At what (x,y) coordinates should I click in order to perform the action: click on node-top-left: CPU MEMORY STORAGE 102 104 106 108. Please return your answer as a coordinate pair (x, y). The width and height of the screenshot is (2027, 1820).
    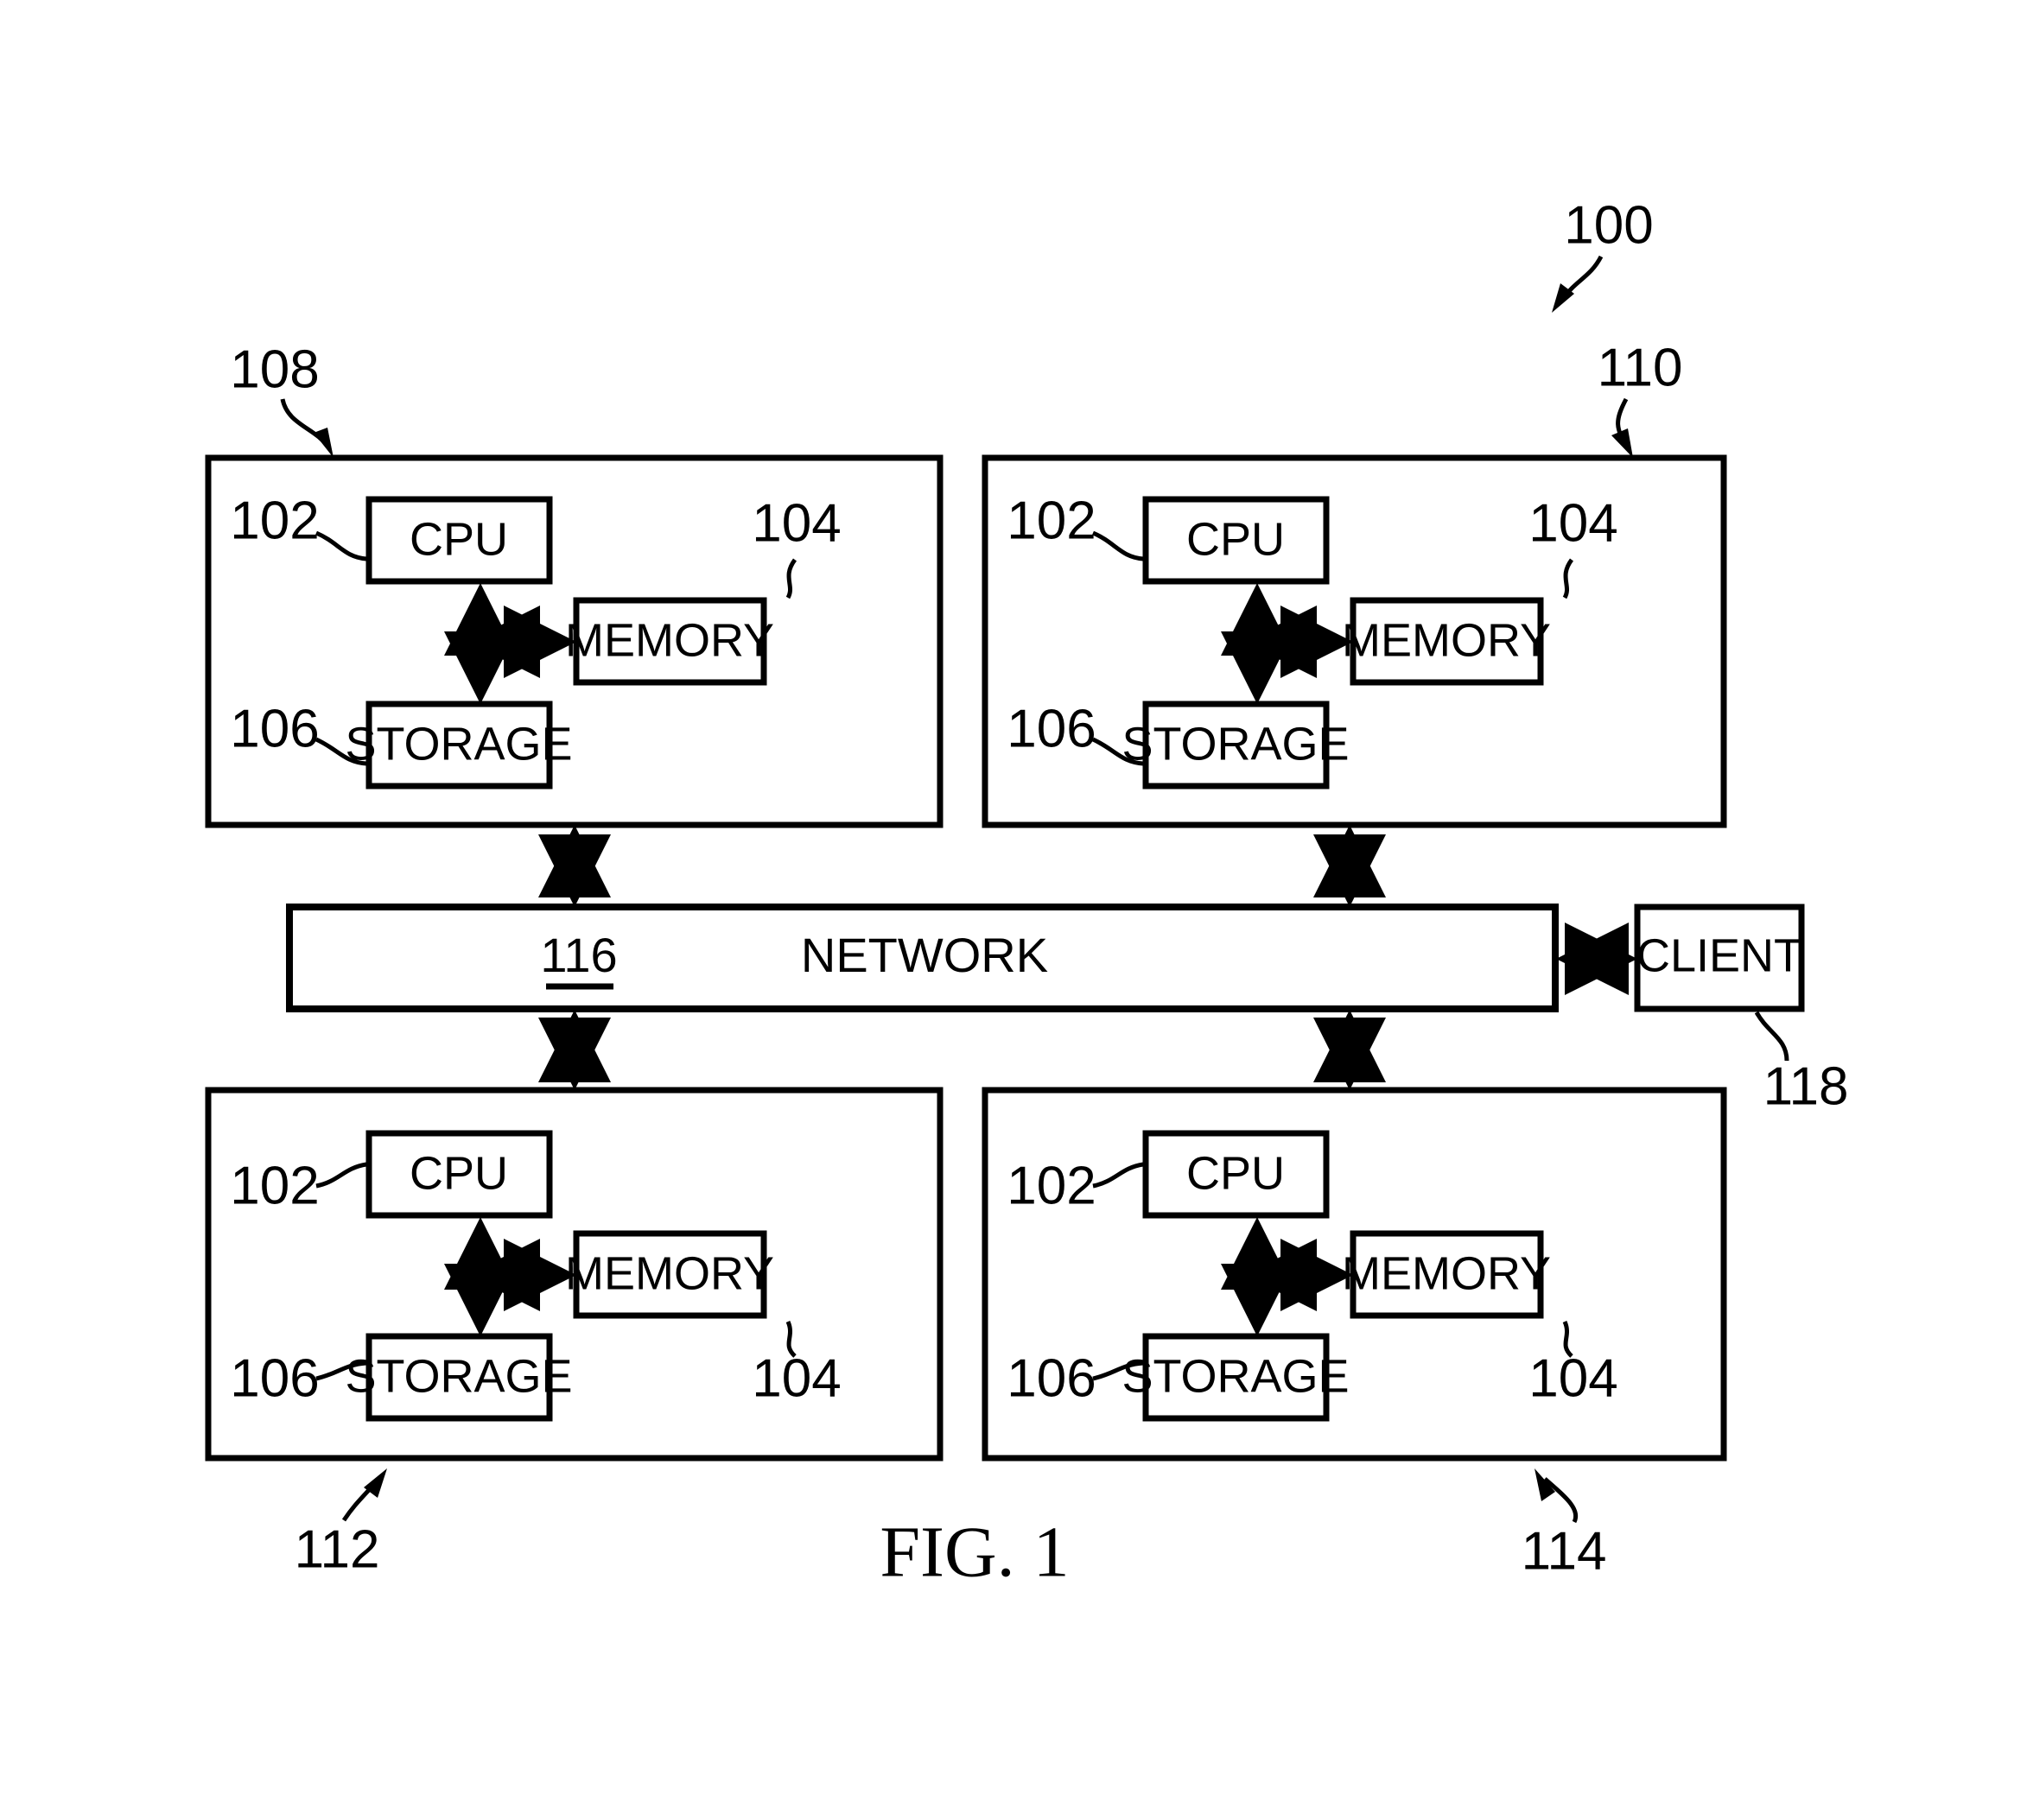
    Looking at the image, I should click on (574, 583).